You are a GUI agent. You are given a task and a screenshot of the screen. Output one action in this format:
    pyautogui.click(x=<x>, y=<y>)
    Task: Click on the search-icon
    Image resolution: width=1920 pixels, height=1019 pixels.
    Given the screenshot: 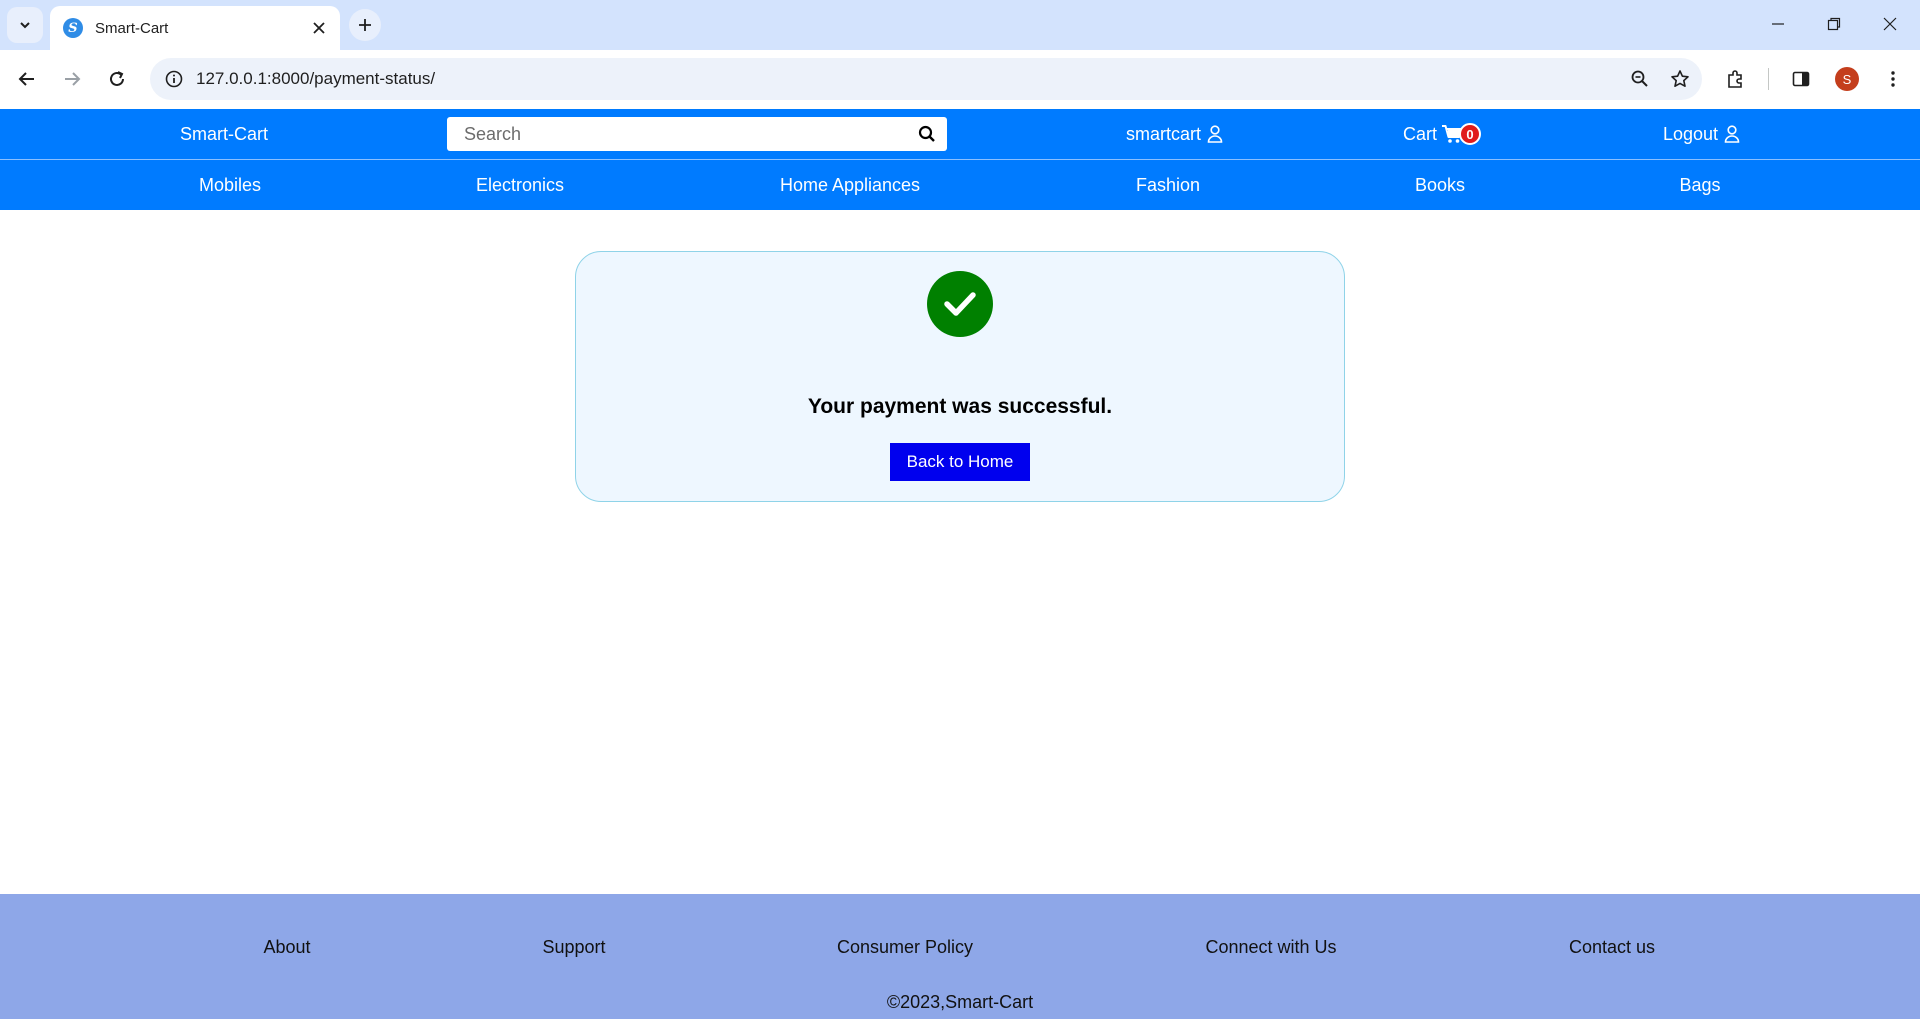 What is the action you would take?
    pyautogui.click(x=926, y=133)
    